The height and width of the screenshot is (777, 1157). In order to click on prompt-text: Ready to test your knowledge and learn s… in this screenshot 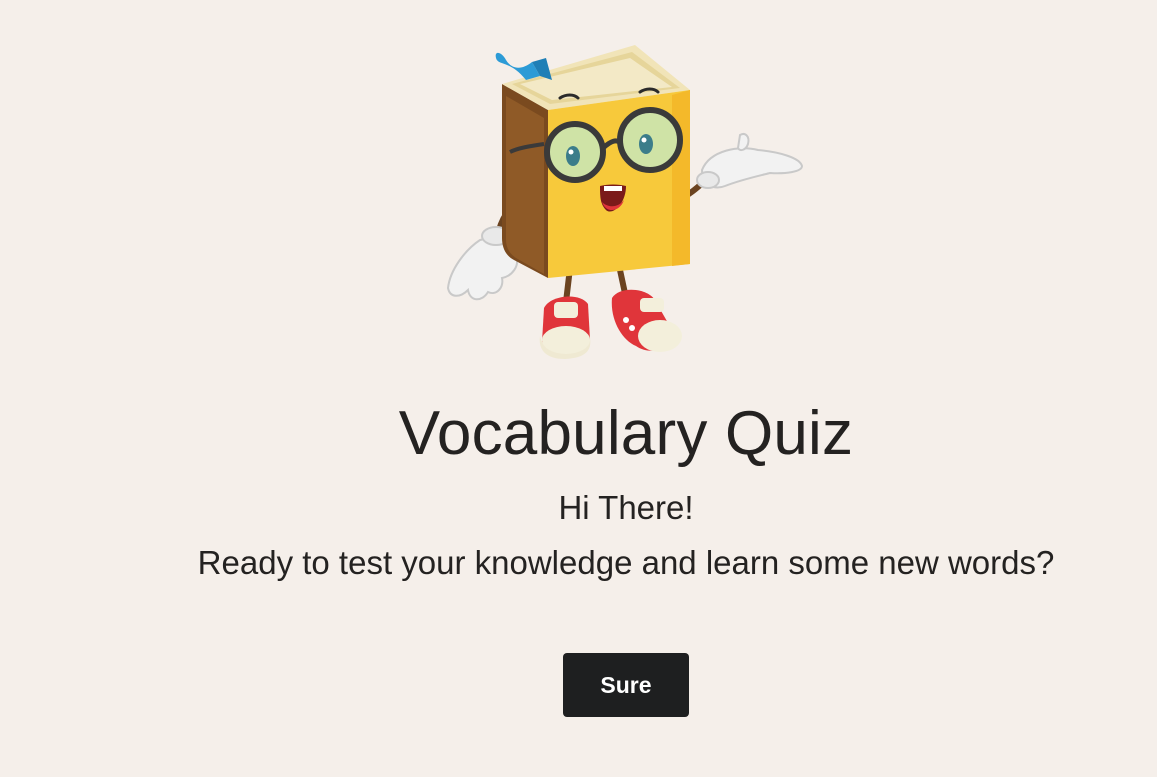, I will do `click(626, 562)`.